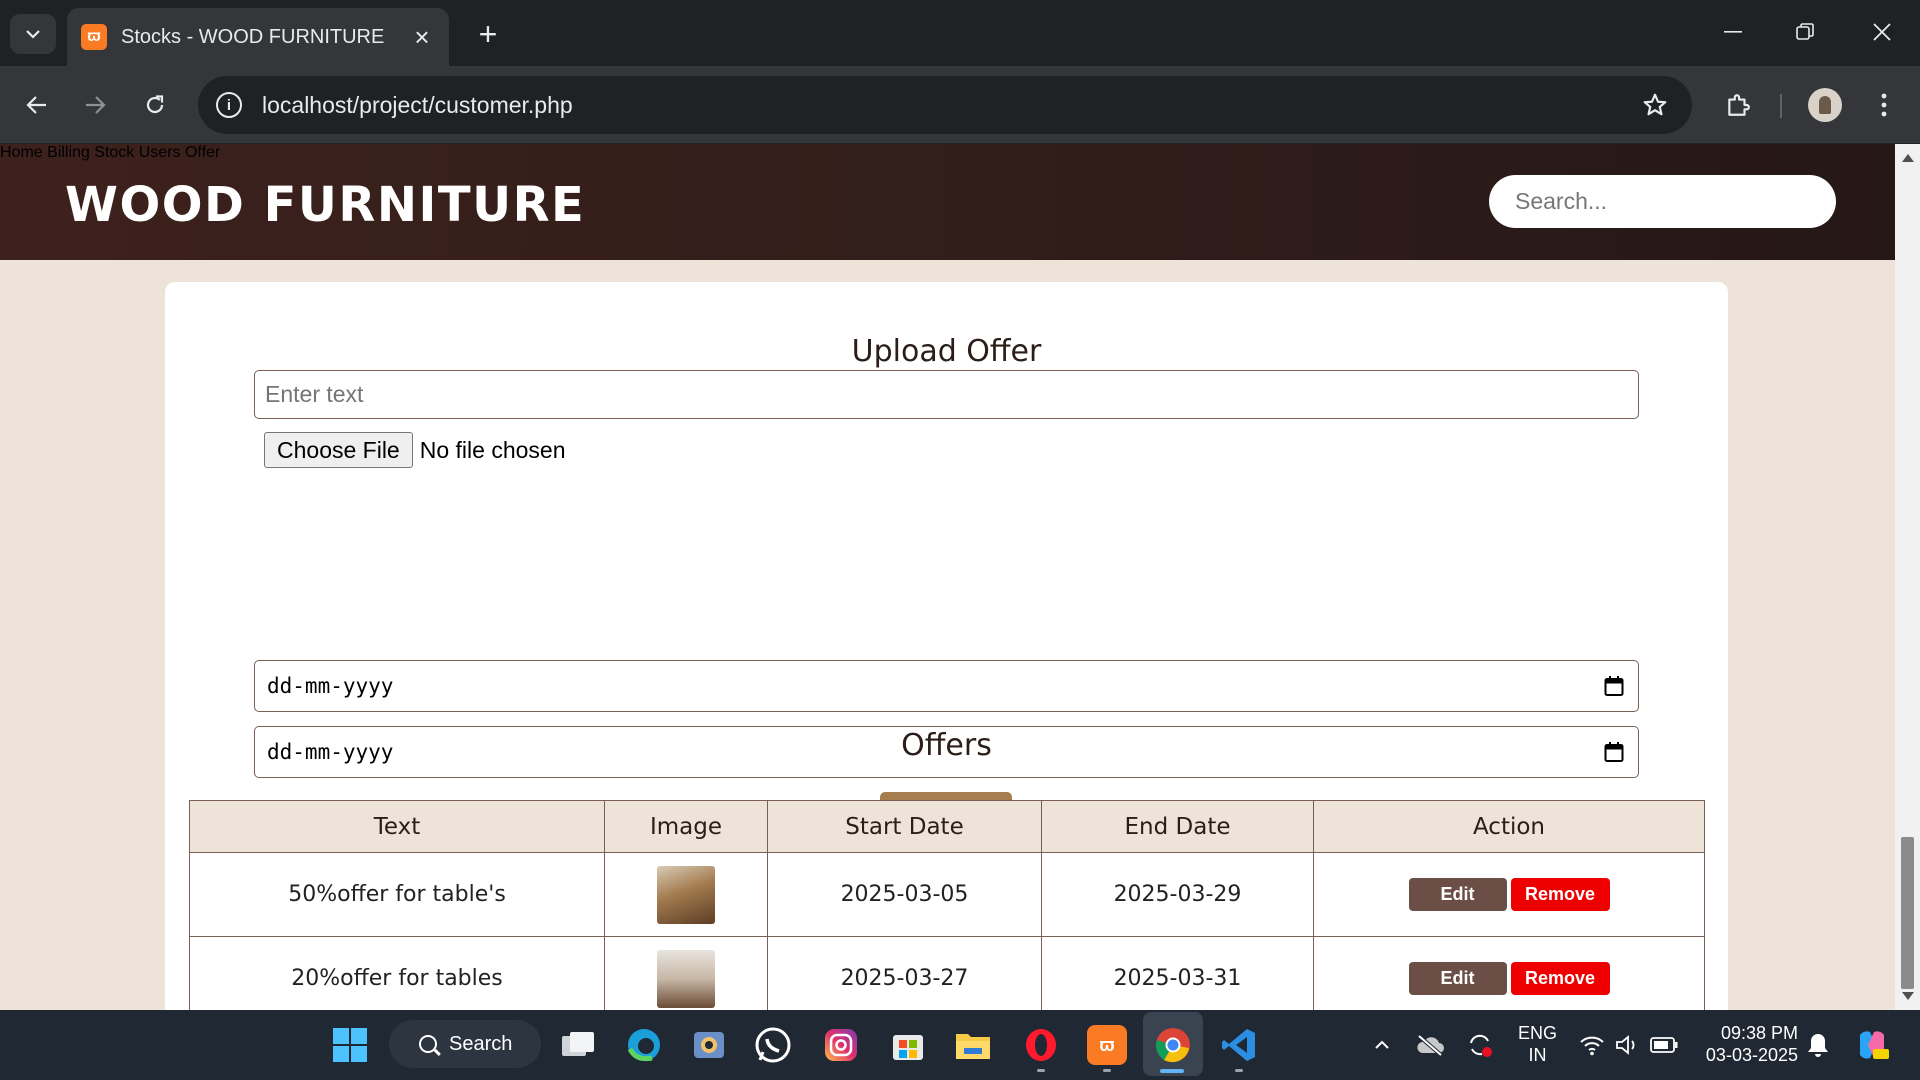 The image size is (1920, 1080). Describe the element at coordinates (1177, 826) in the screenshot. I see `column-header-end-date: End Date` at that location.